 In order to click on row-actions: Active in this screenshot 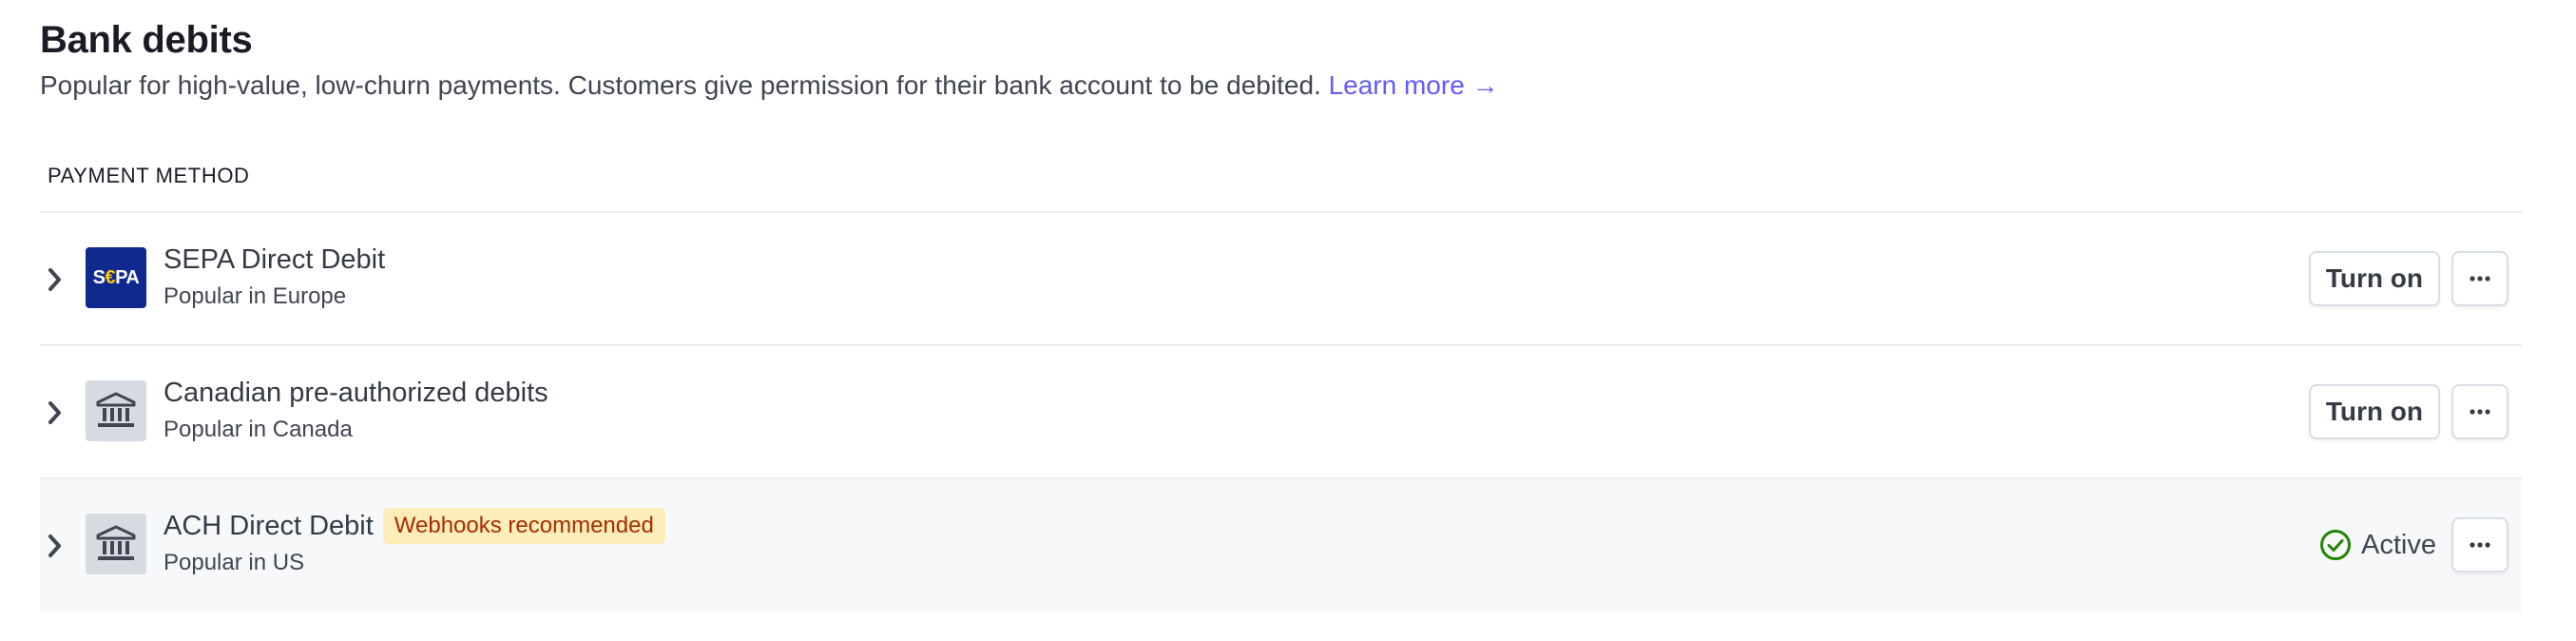, I will do `click(2414, 545)`.